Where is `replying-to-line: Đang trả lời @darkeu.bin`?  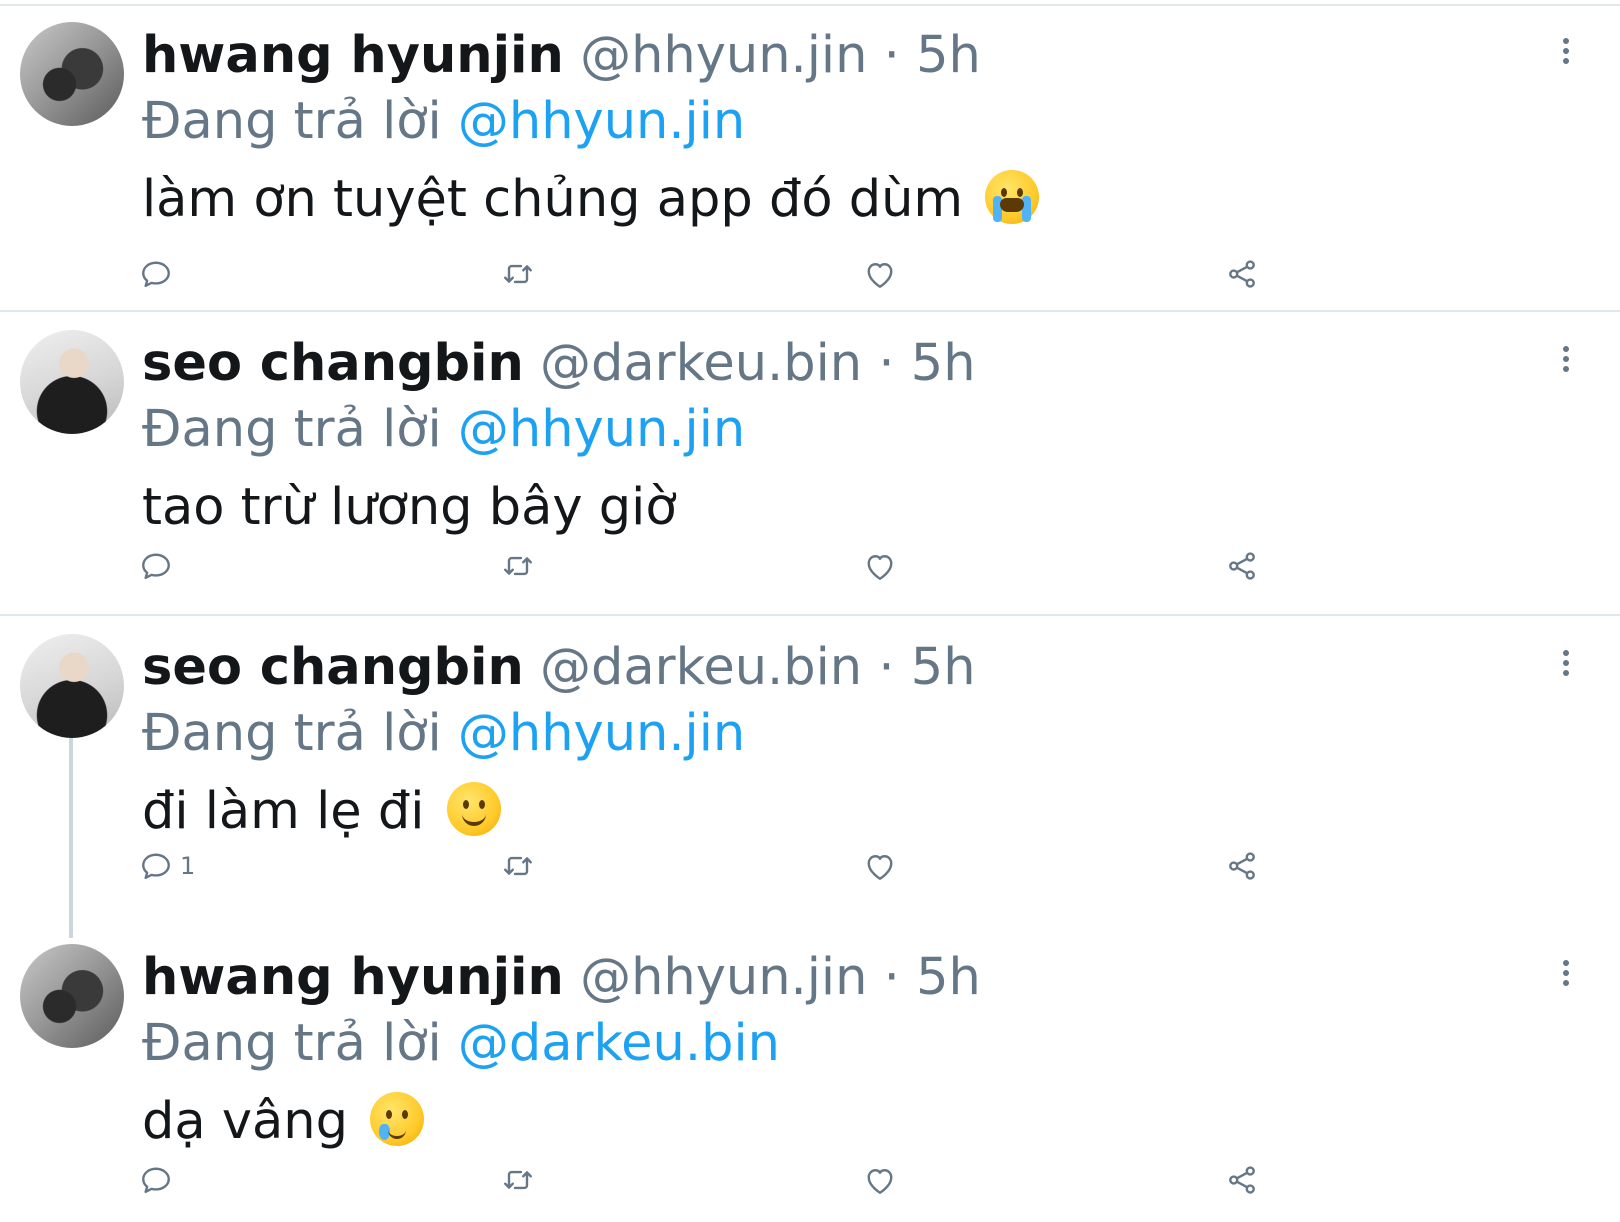 replying-to-line: Đang trả lời @darkeu.bin is located at coordinates (461, 1044).